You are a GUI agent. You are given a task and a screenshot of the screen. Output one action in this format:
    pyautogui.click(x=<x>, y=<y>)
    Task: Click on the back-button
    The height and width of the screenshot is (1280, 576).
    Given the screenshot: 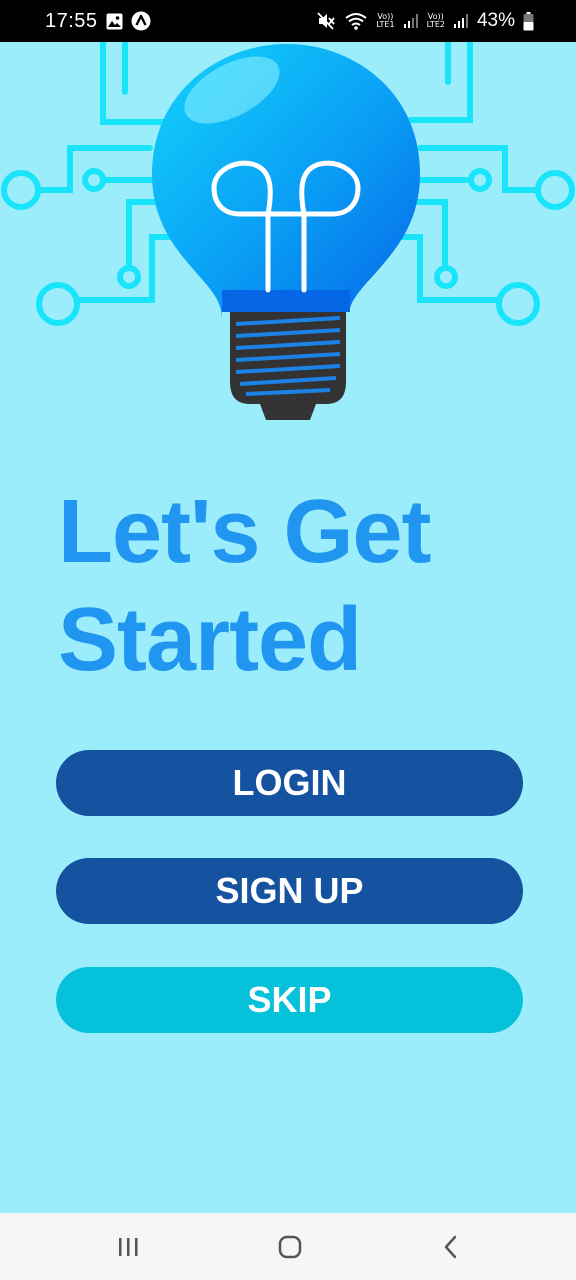 What is the action you would take?
    pyautogui.click(x=451, y=1247)
    